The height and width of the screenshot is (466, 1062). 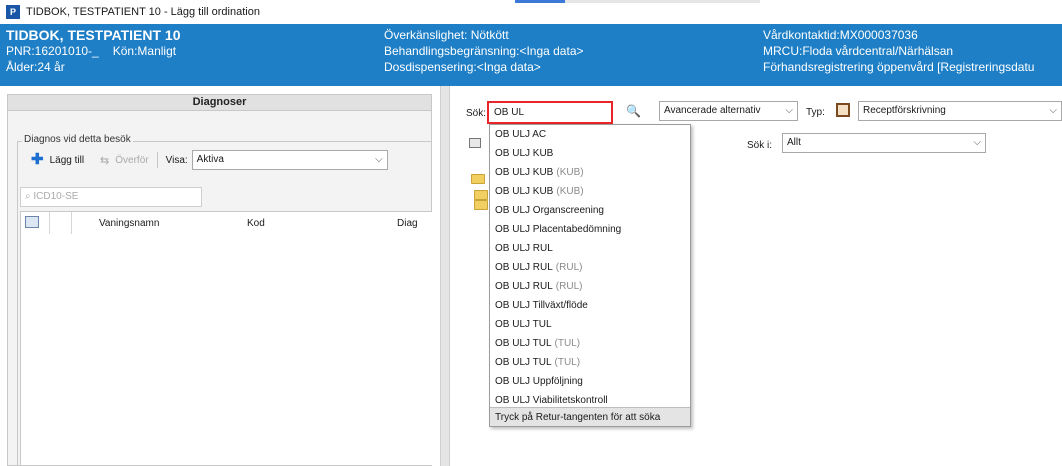 What do you see at coordinates (540, 1) in the screenshot?
I see `tab-indicator-active` at bounding box center [540, 1].